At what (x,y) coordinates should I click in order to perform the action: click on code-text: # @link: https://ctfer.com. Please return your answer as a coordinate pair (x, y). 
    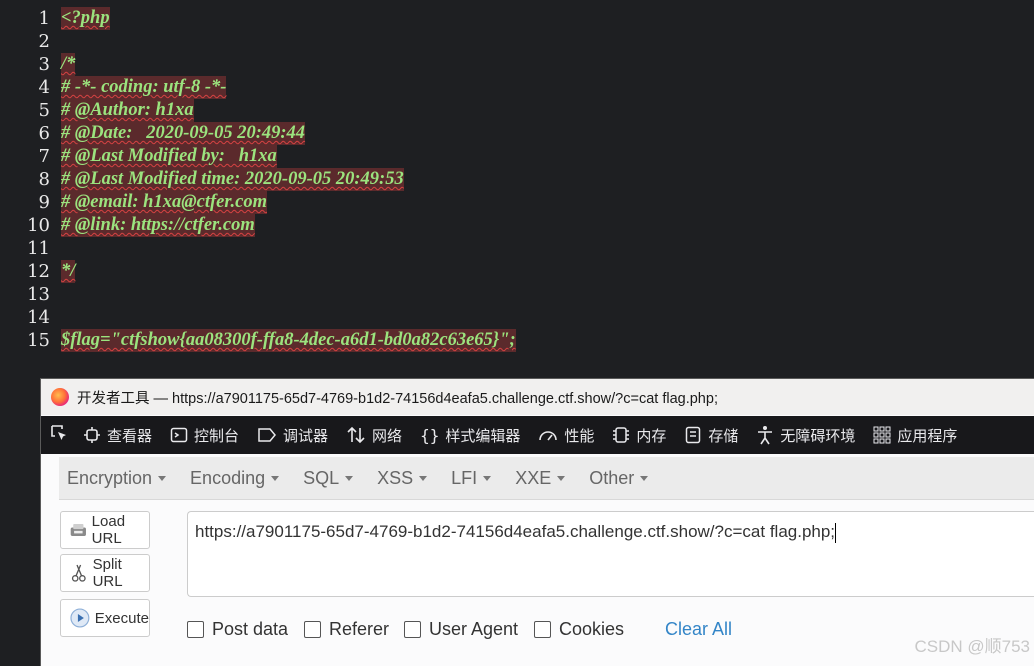
    Looking at the image, I should click on (158, 225).